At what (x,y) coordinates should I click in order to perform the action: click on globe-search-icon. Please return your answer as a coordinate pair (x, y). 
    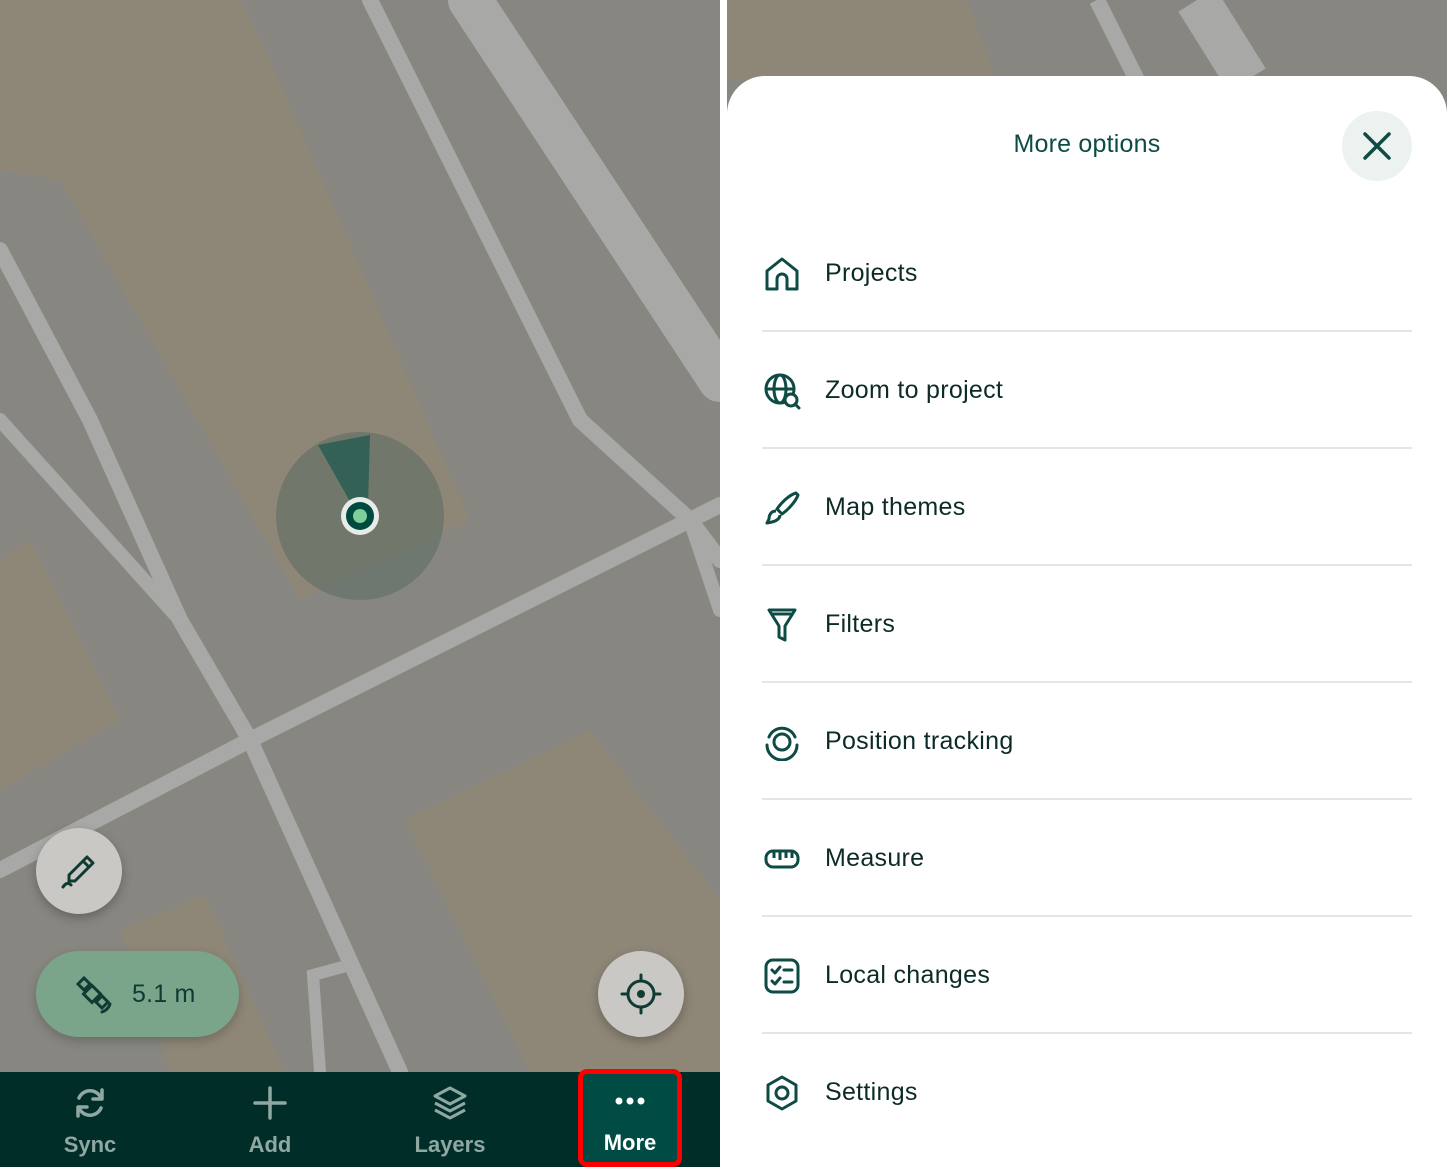
    Looking at the image, I should click on (782, 391).